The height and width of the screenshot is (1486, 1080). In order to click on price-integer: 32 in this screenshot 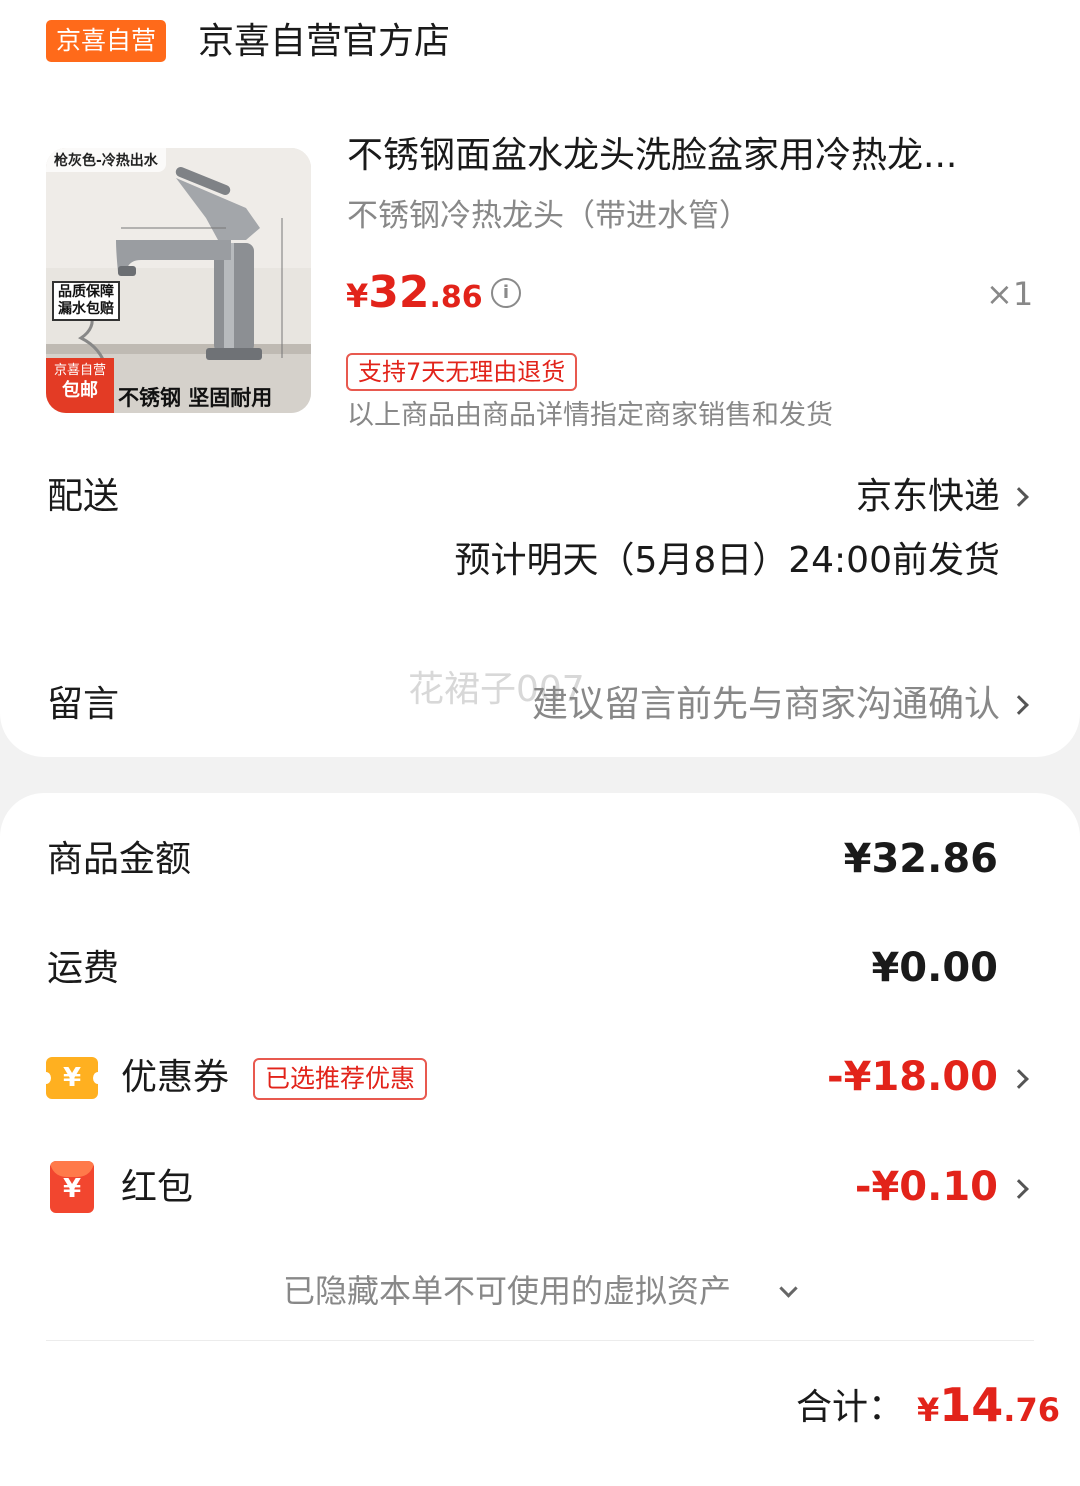, I will do `click(399, 292)`.